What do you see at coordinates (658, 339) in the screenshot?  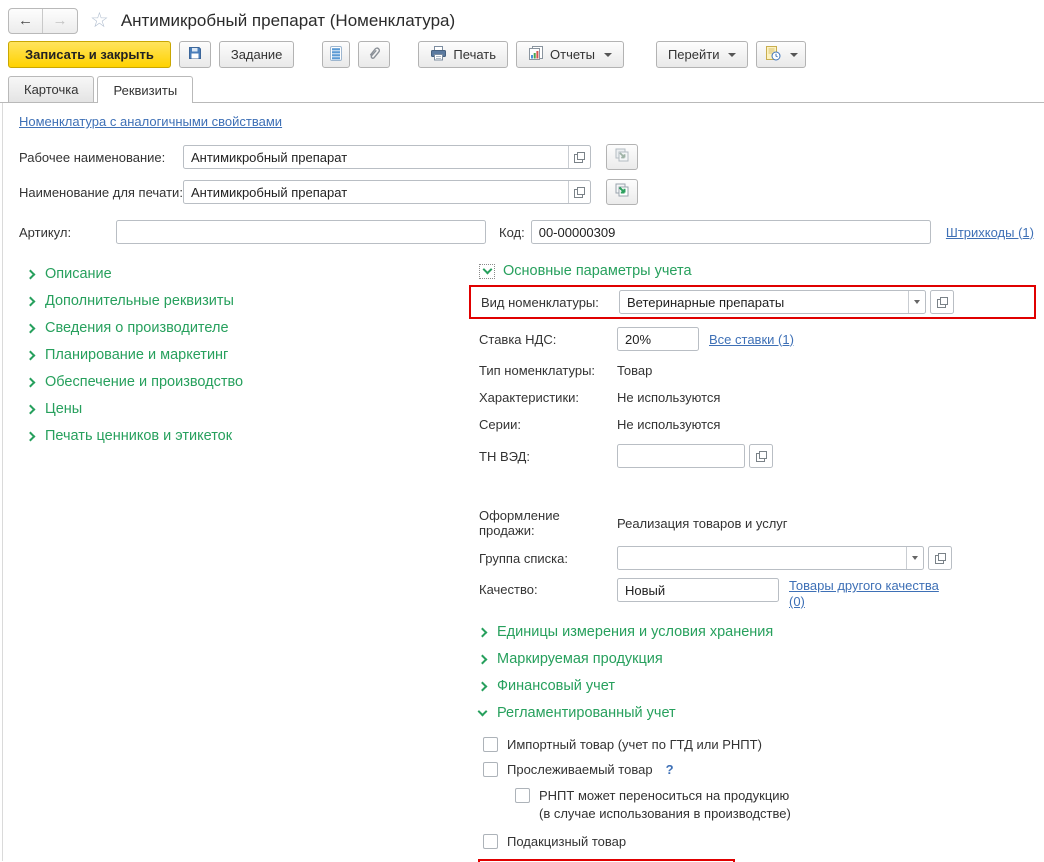 I see `vat-input: 20%` at bounding box center [658, 339].